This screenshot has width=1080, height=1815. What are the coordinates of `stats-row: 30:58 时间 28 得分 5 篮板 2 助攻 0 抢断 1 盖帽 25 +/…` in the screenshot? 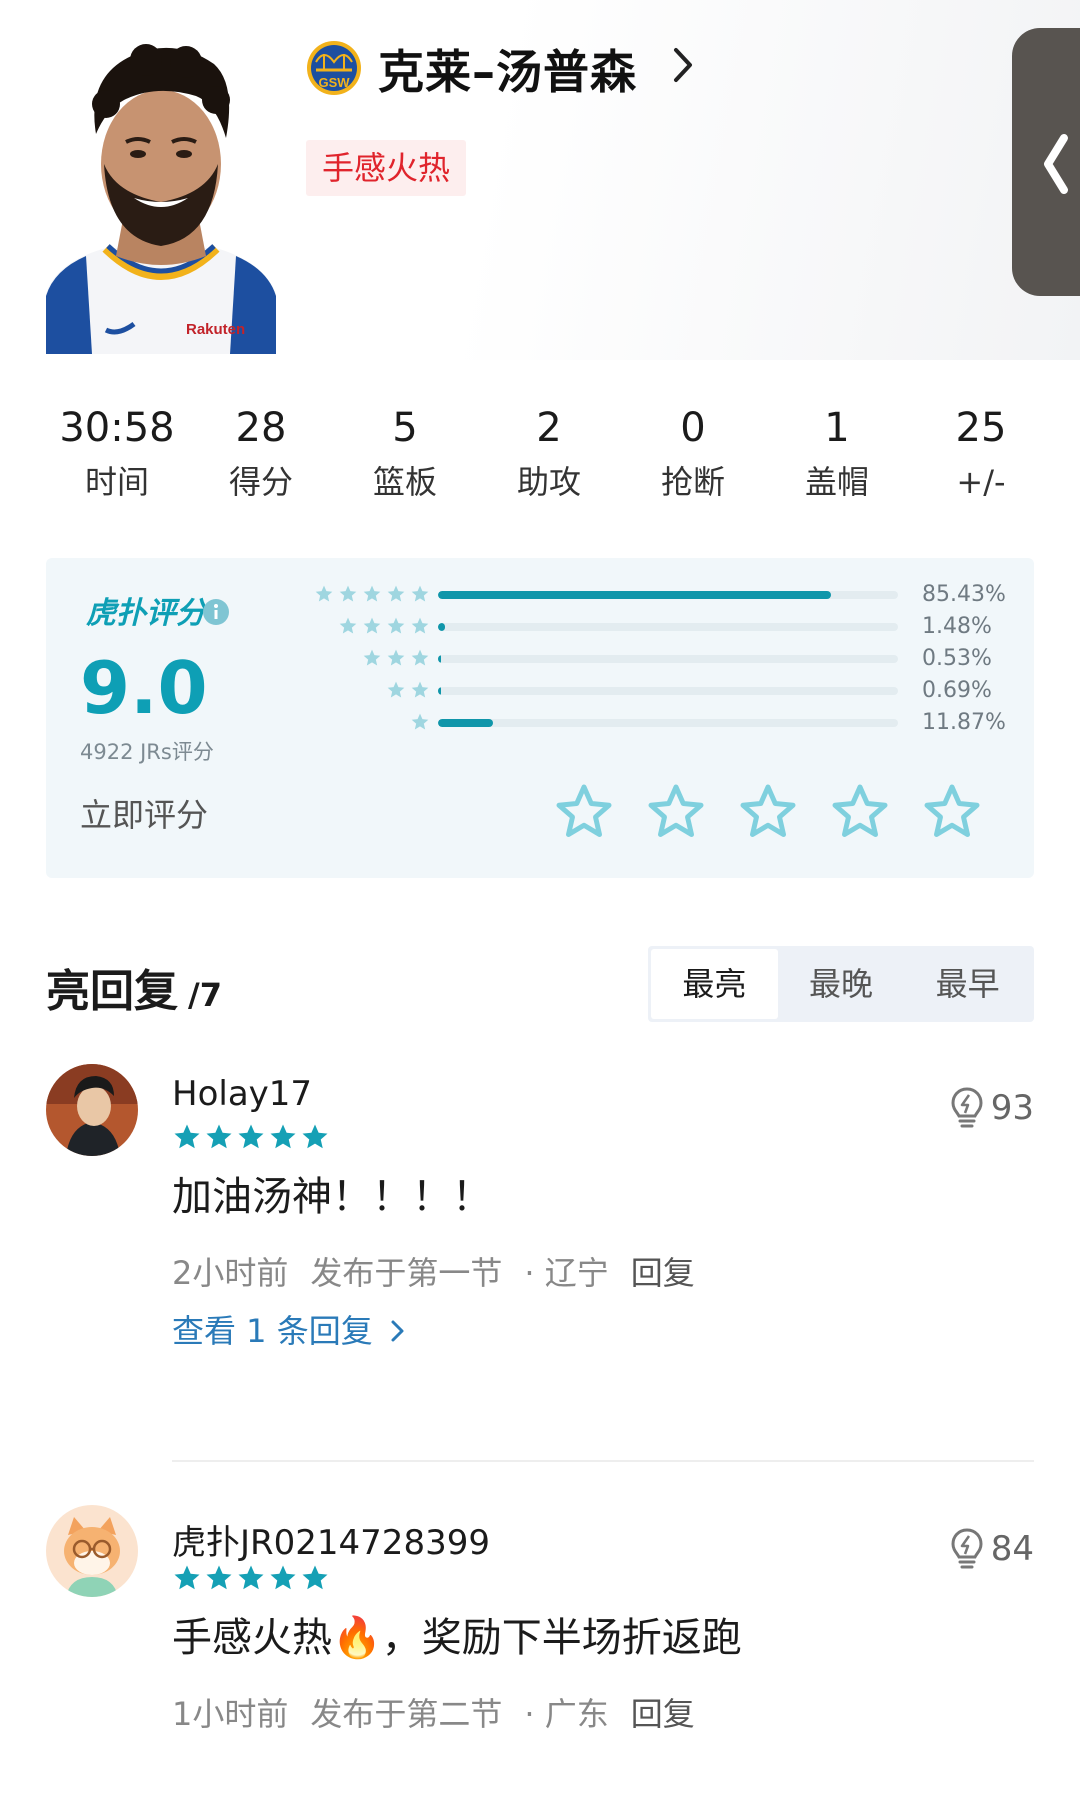 It's located at (540, 460).